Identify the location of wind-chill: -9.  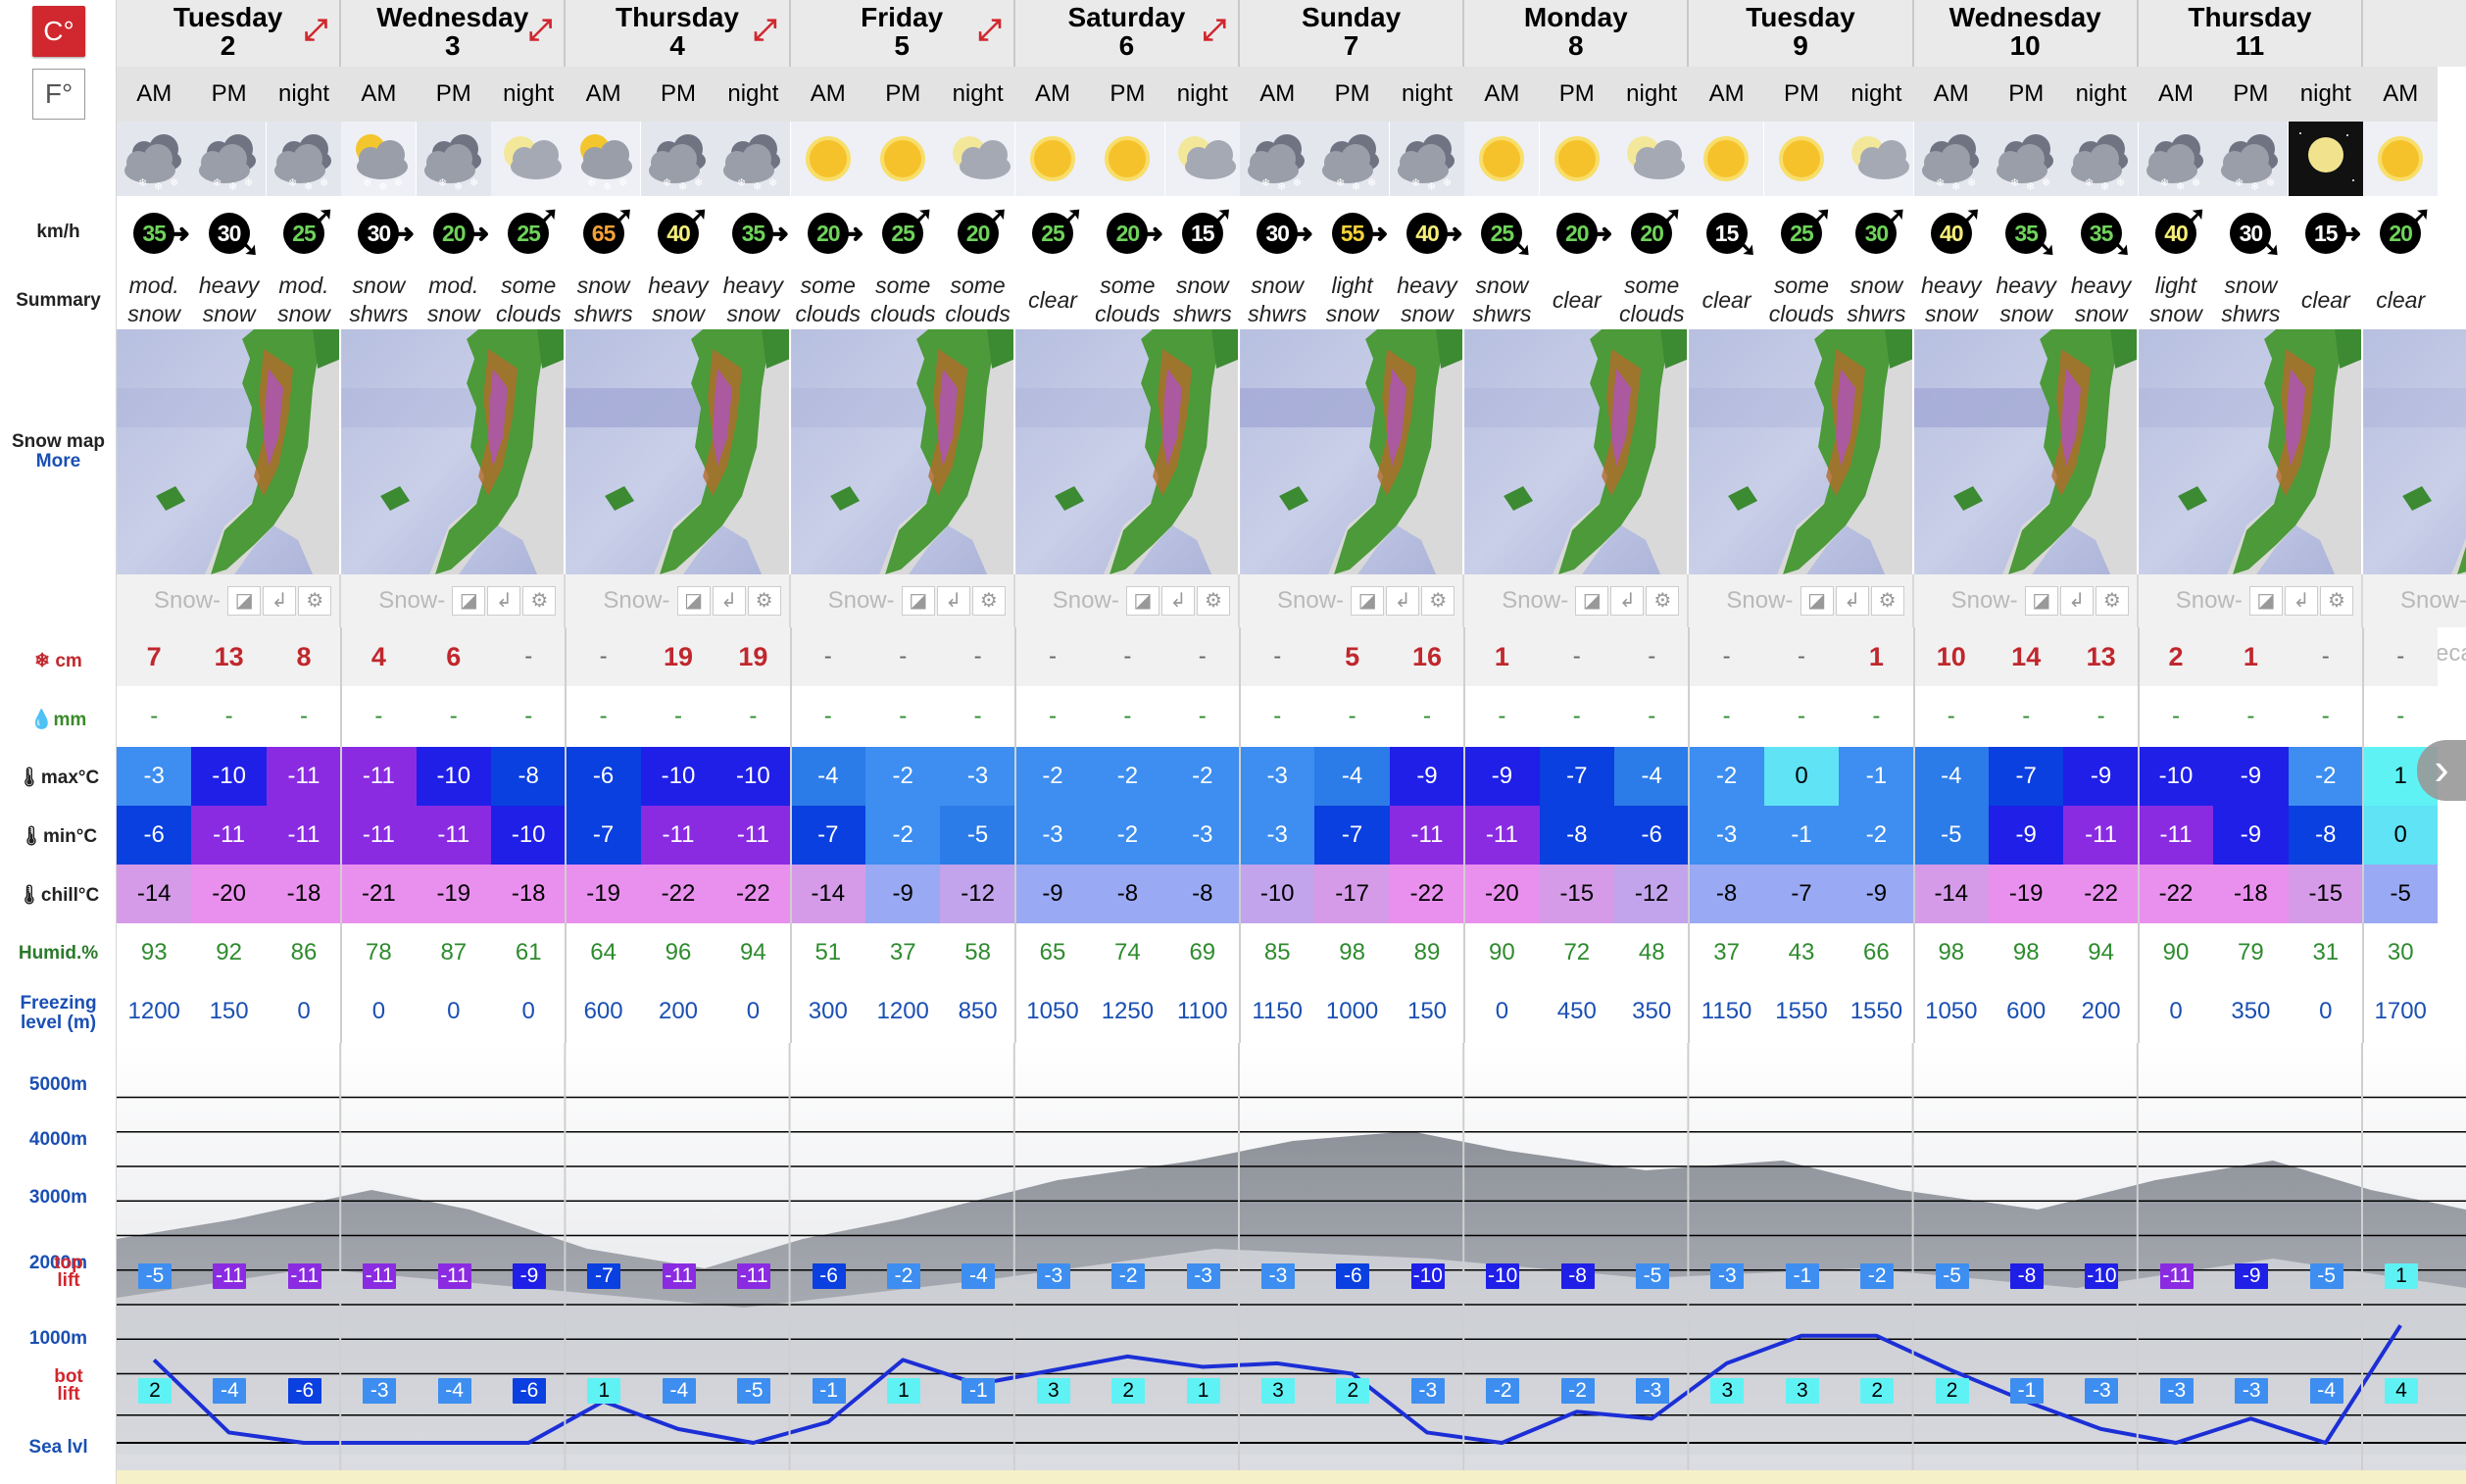
(1052, 894).